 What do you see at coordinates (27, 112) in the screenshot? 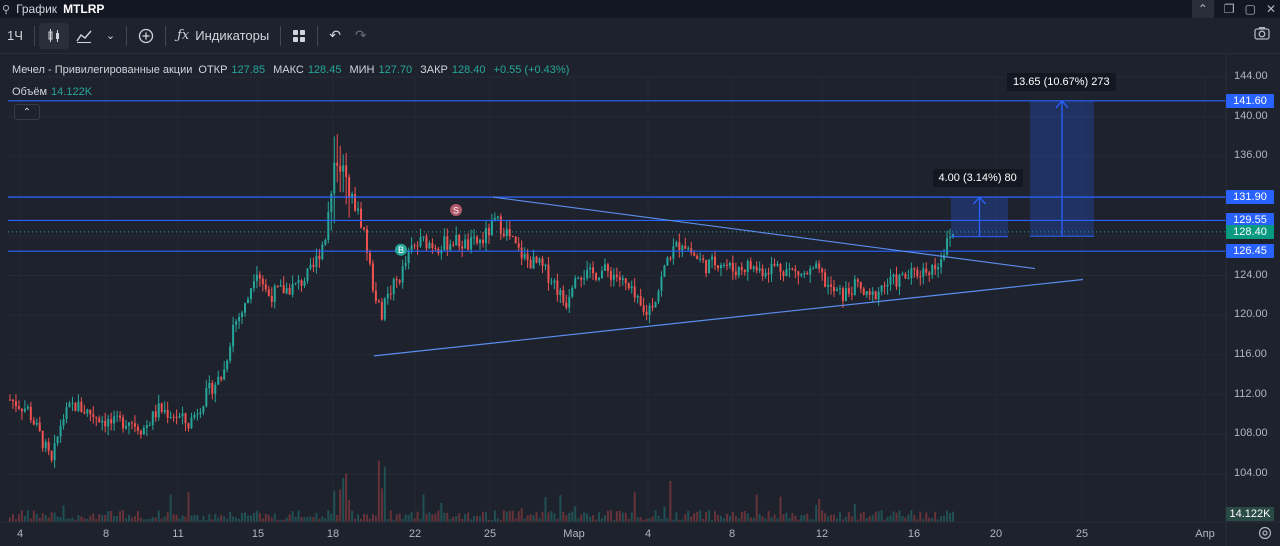
I see `legend-collapse-button: ⌃` at bounding box center [27, 112].